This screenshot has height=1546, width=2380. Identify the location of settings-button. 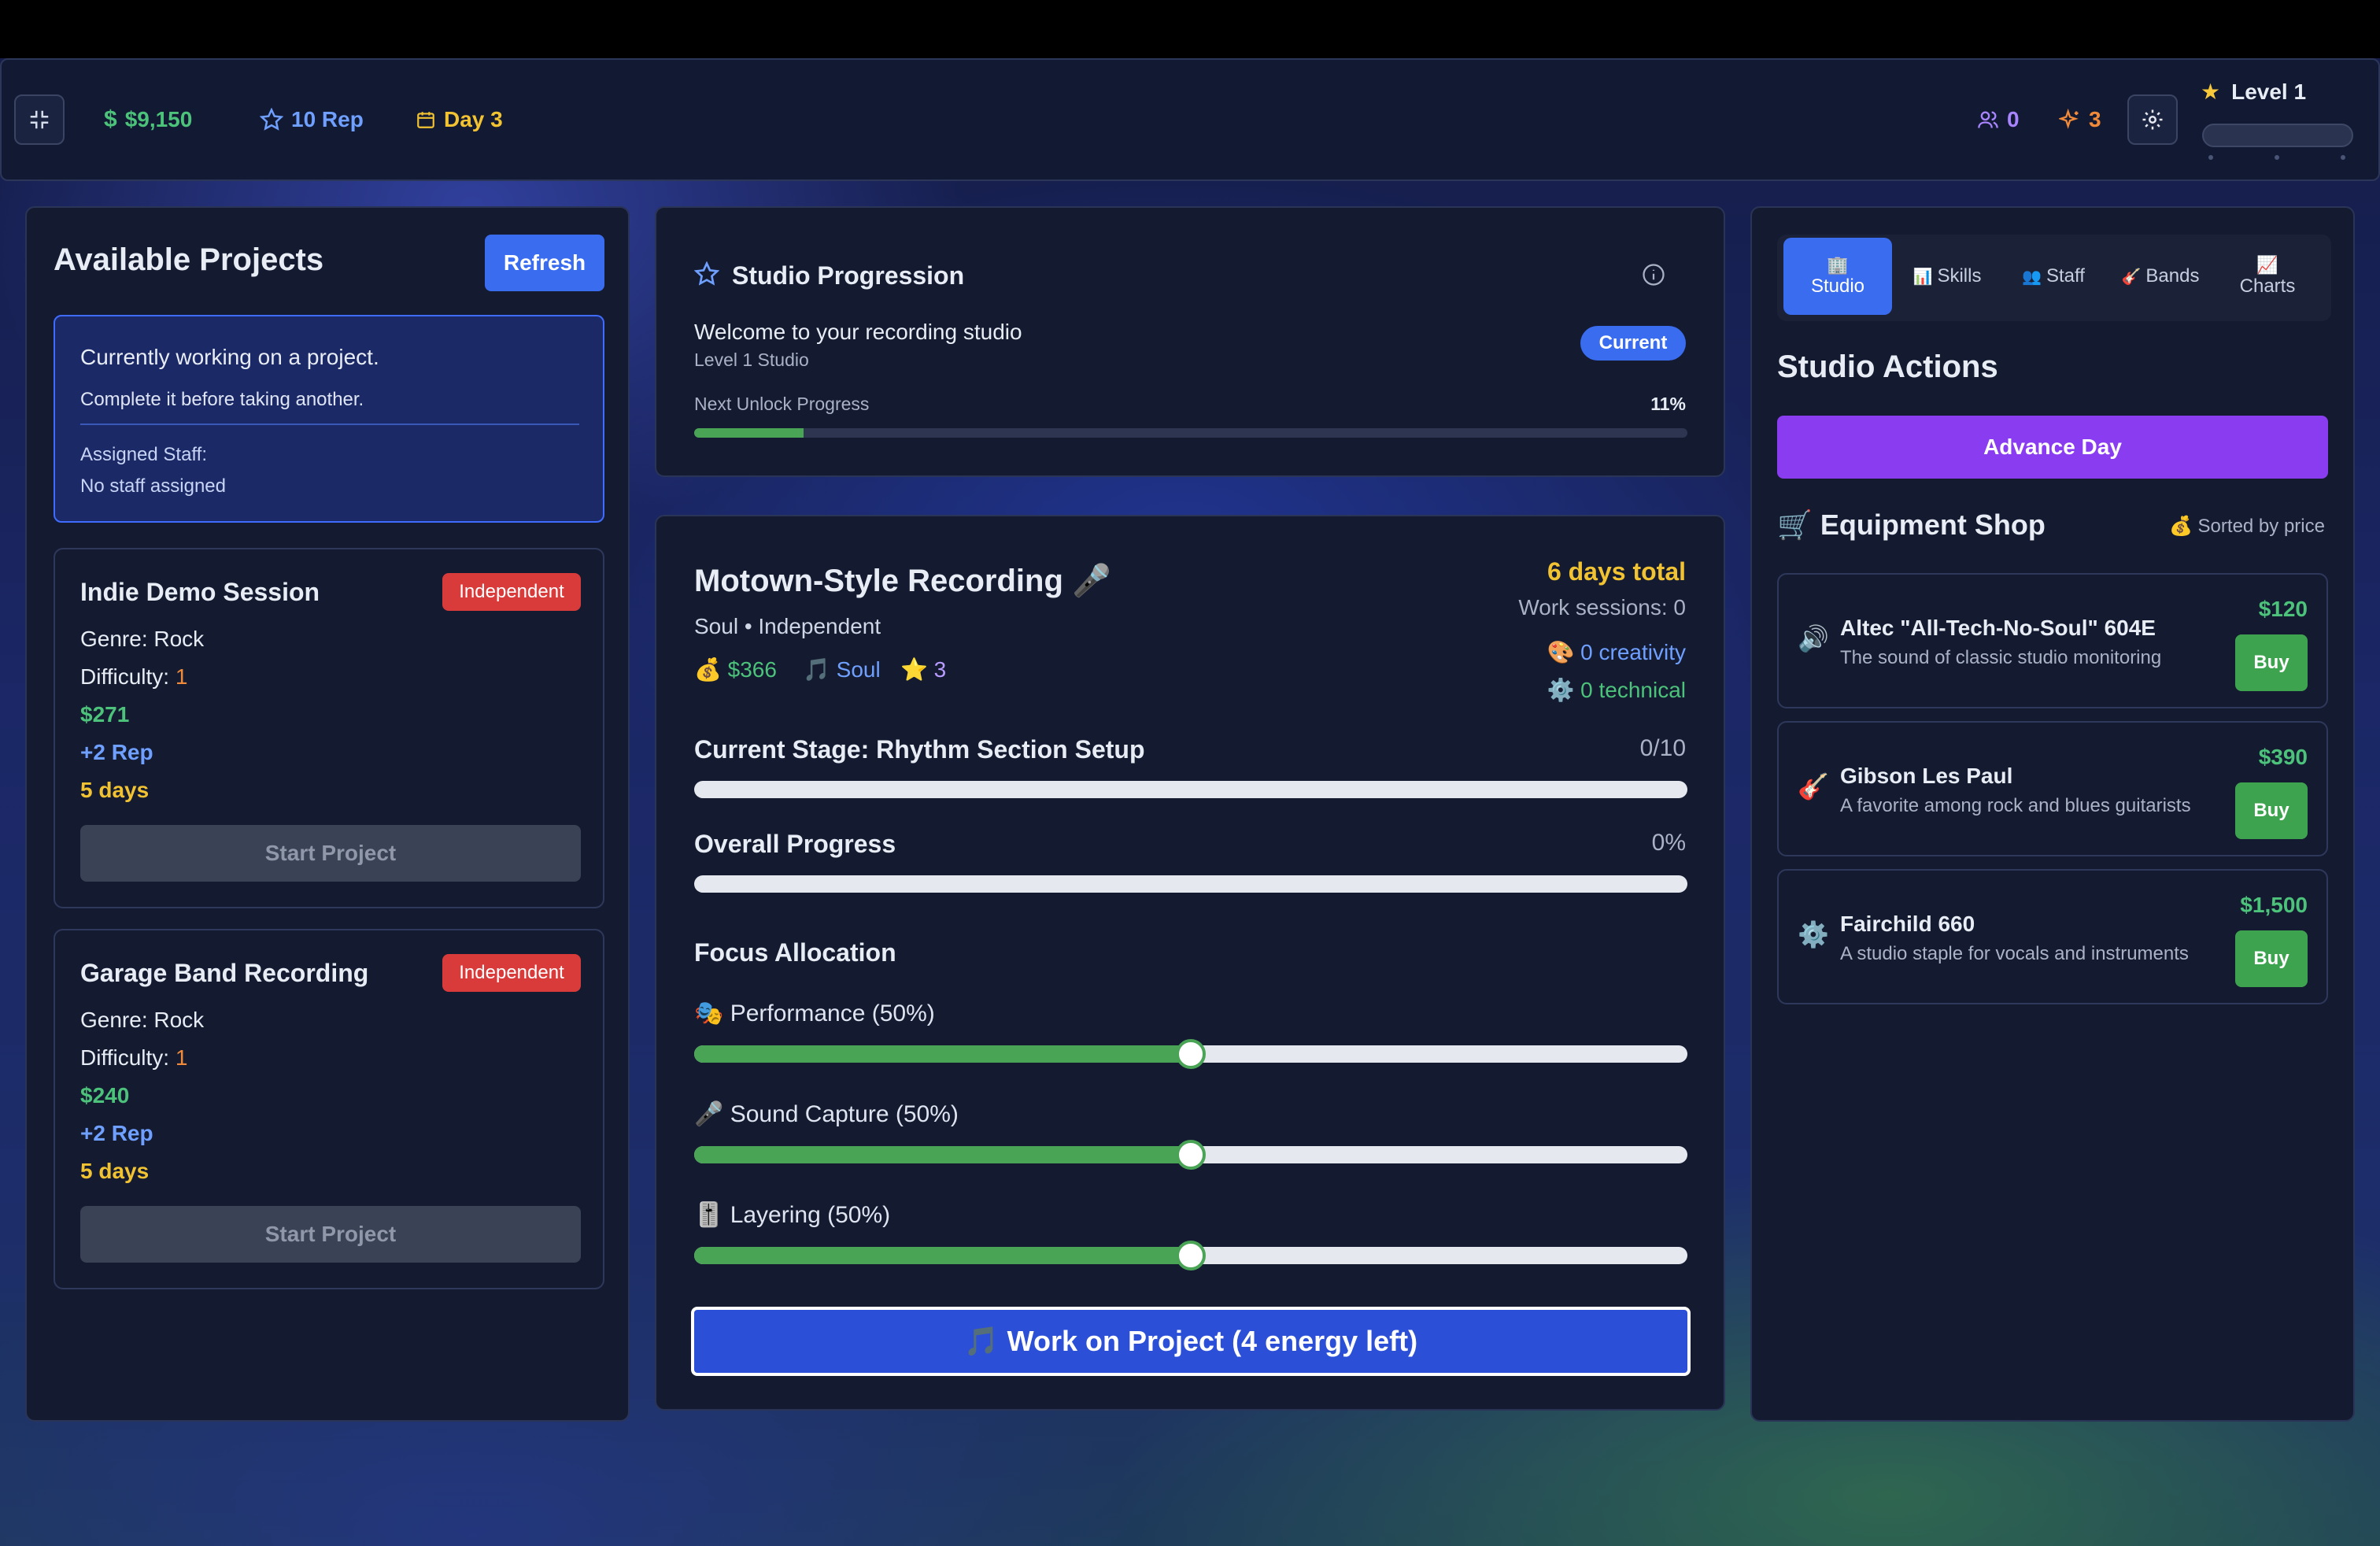
(2152, 120).